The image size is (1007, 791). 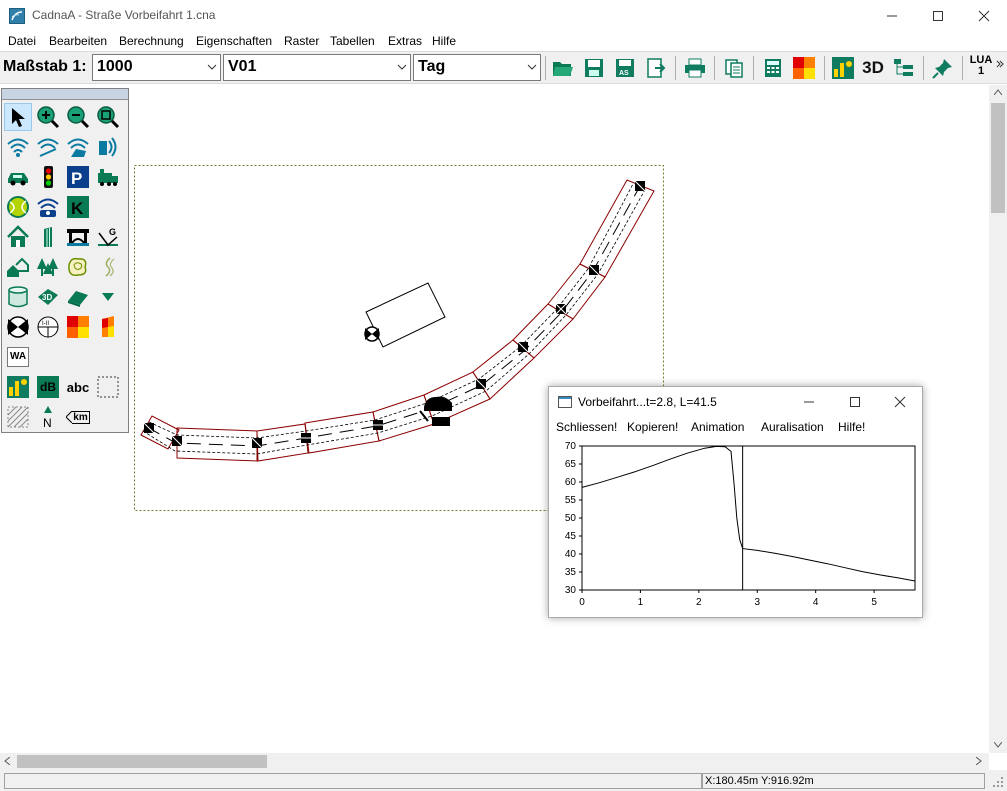 I want to click on x-tick-label: 5, so click(x=874, y=602).